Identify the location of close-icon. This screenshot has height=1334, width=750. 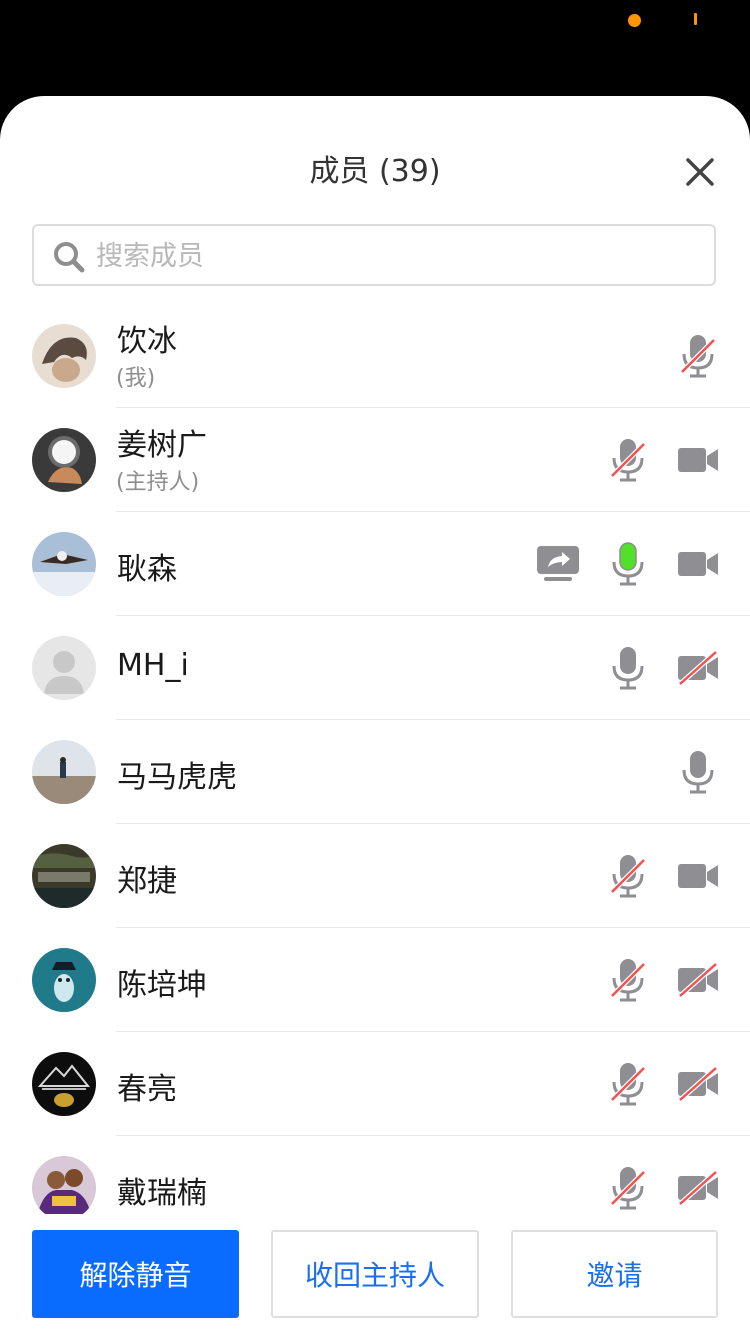
(700, 172).